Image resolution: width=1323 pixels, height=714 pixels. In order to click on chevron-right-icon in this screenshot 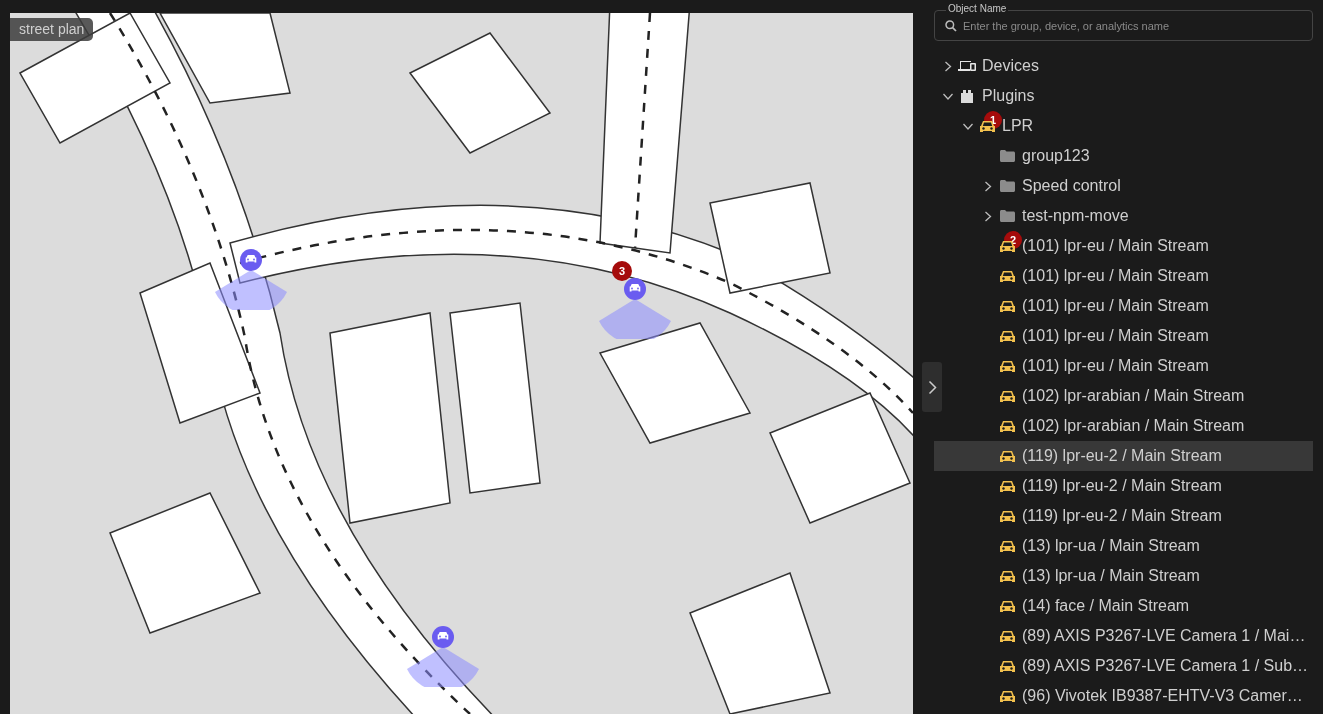, I will do `click(932, 387)`.